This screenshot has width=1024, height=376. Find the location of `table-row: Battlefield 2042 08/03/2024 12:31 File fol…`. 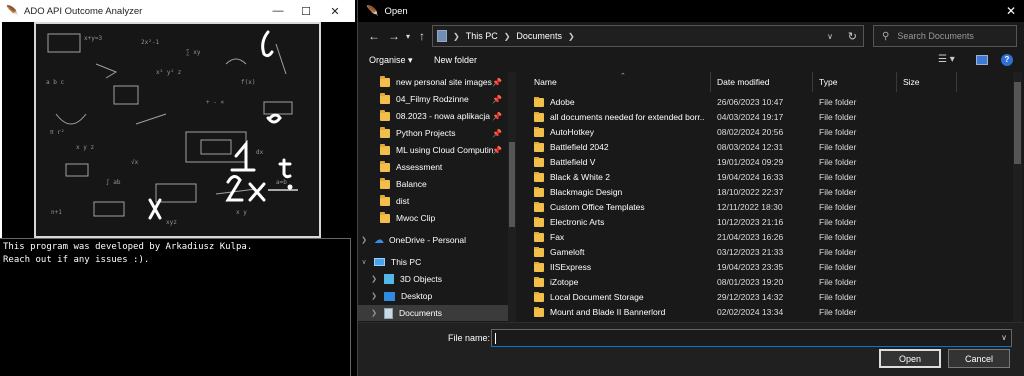

table-row: Battlefield 2042 08/03/2024 12:31 File fol… is located at coordinates (766, 147).